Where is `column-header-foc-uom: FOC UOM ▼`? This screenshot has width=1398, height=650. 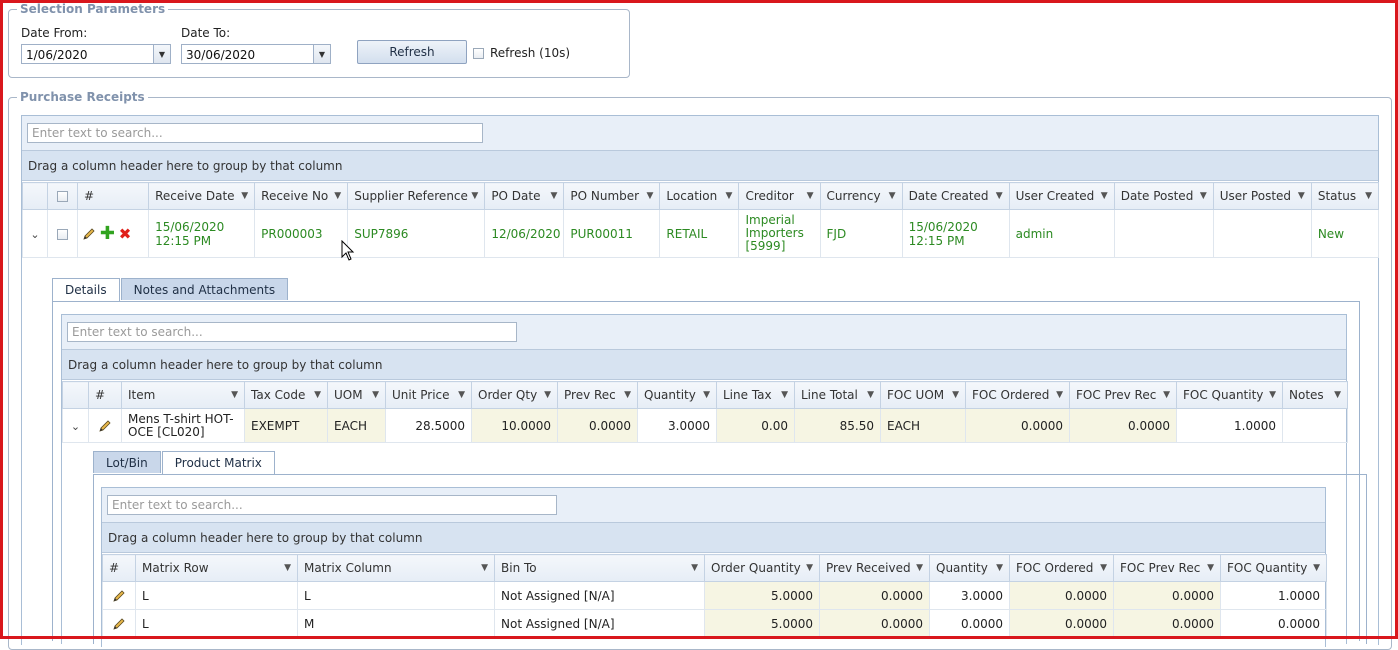
column-header-foc-uom: FOC UOM ▼ is located at coordinates (923, 395).